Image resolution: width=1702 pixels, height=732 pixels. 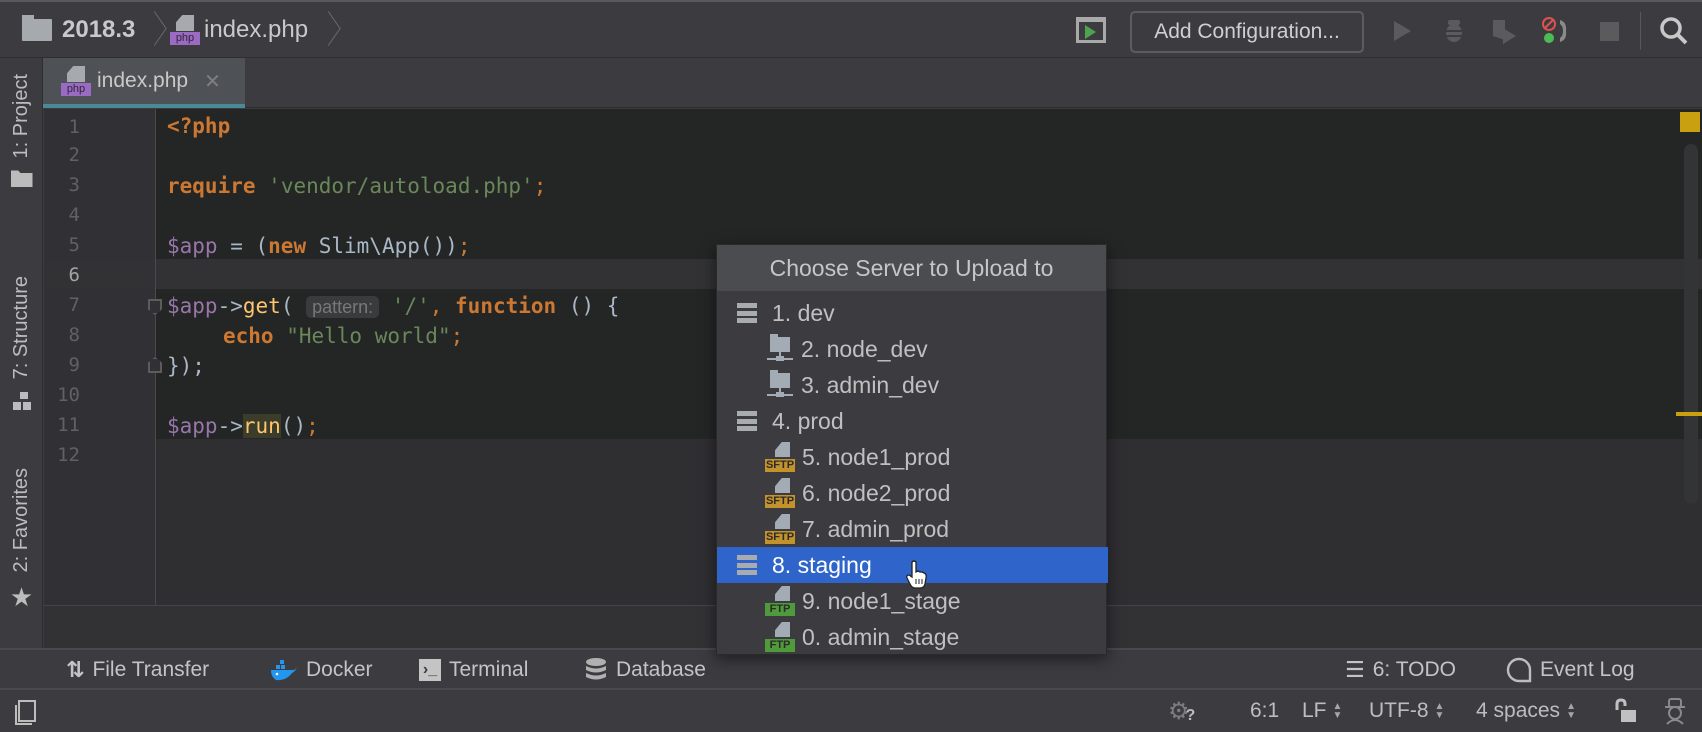 I want to click on unlock-icon, so click(x=1625, y=711).